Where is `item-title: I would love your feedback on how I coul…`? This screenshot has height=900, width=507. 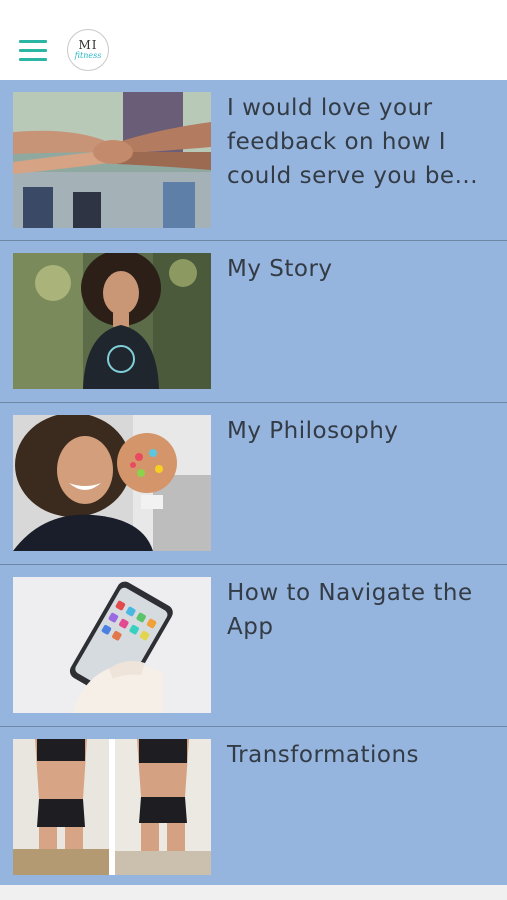 item-title: I would love your feedback on how I coul… is located at coordinates (353, 142).